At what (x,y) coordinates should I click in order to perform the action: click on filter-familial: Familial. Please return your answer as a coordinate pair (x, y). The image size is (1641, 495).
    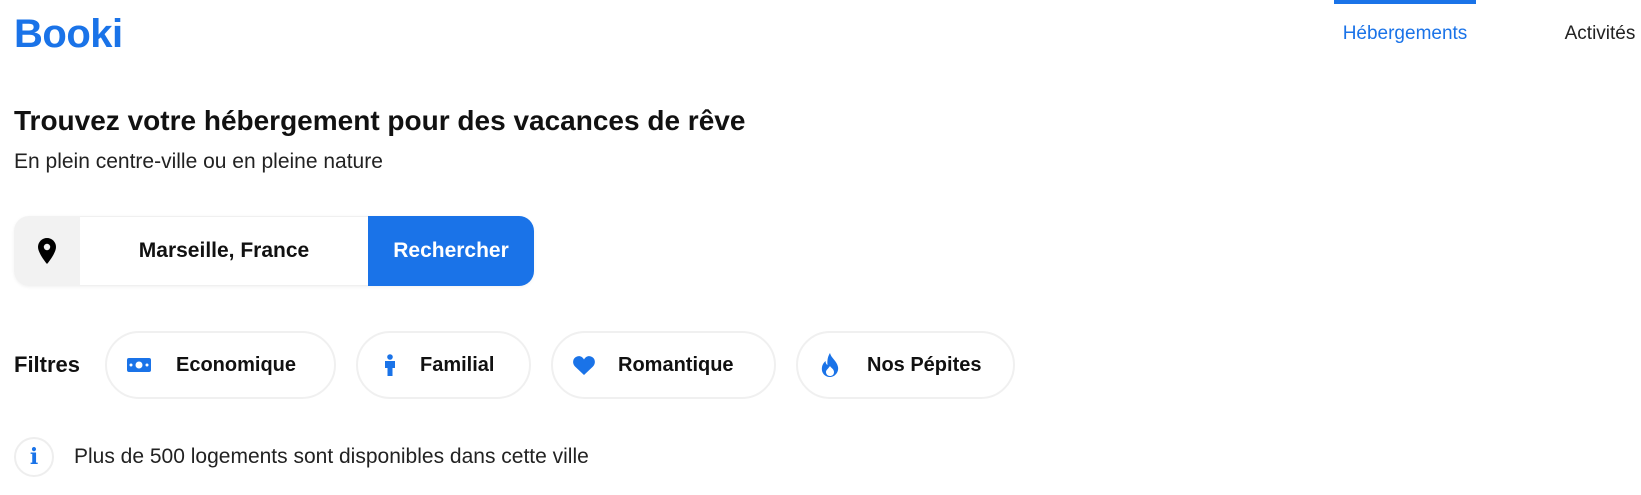
    Looking at the image, I should click on (443, 365).